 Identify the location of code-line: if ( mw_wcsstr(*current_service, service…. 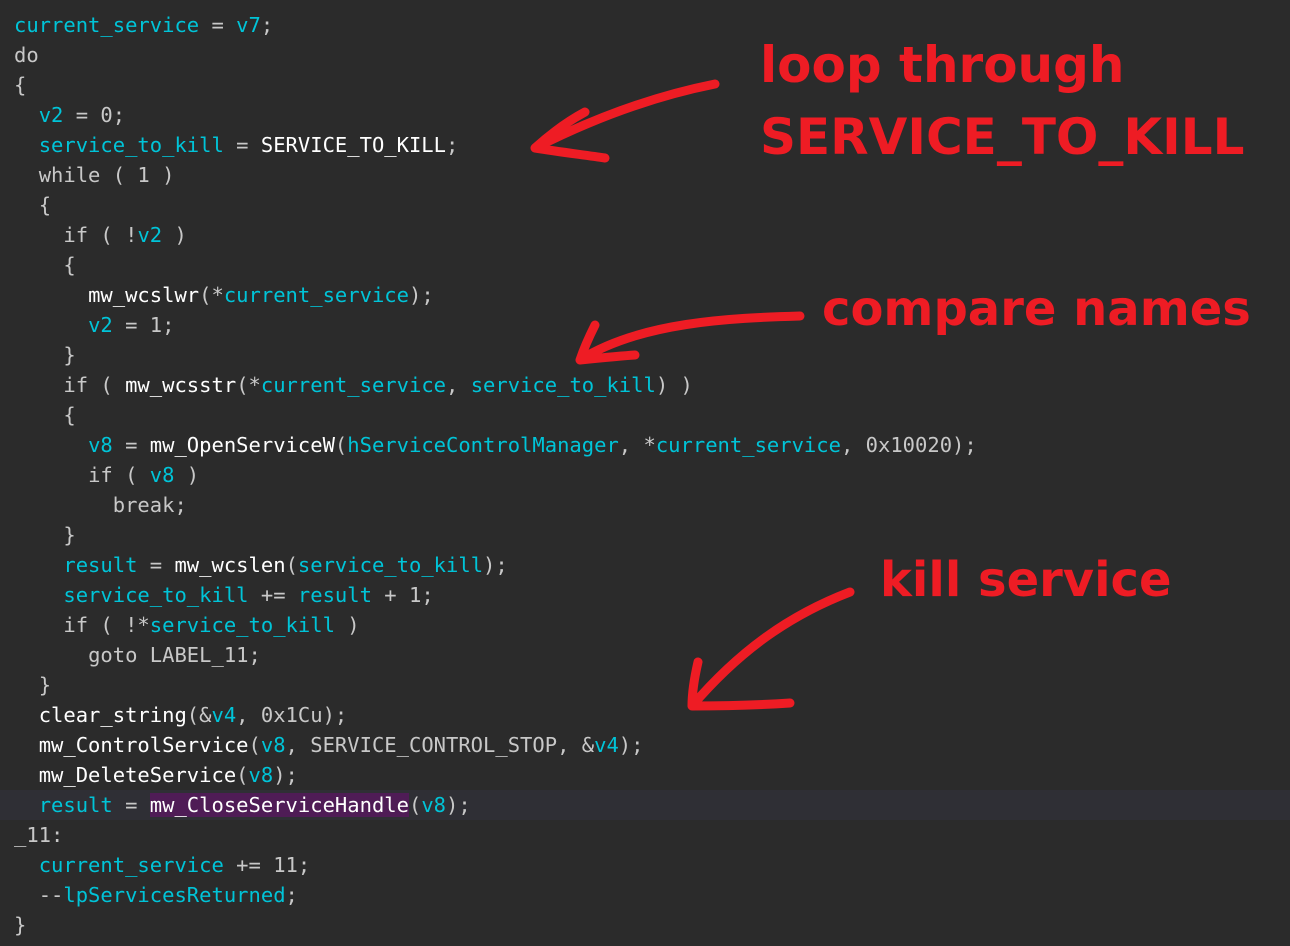
(645, 385).